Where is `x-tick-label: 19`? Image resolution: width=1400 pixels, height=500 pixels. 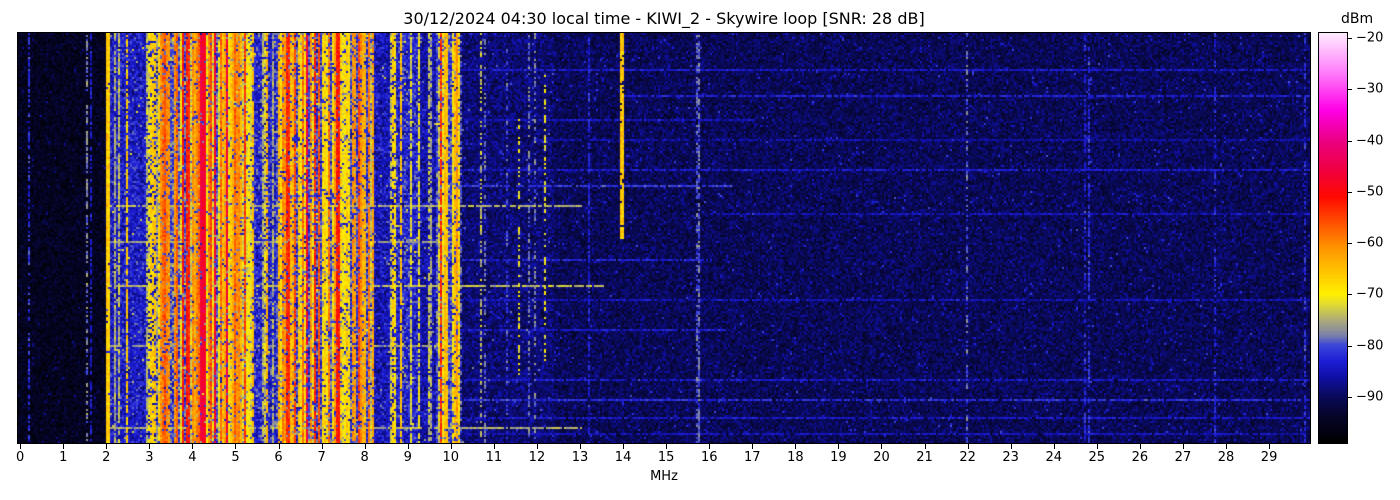 x-tick-label: 19 is located at coordinates (838, 457).